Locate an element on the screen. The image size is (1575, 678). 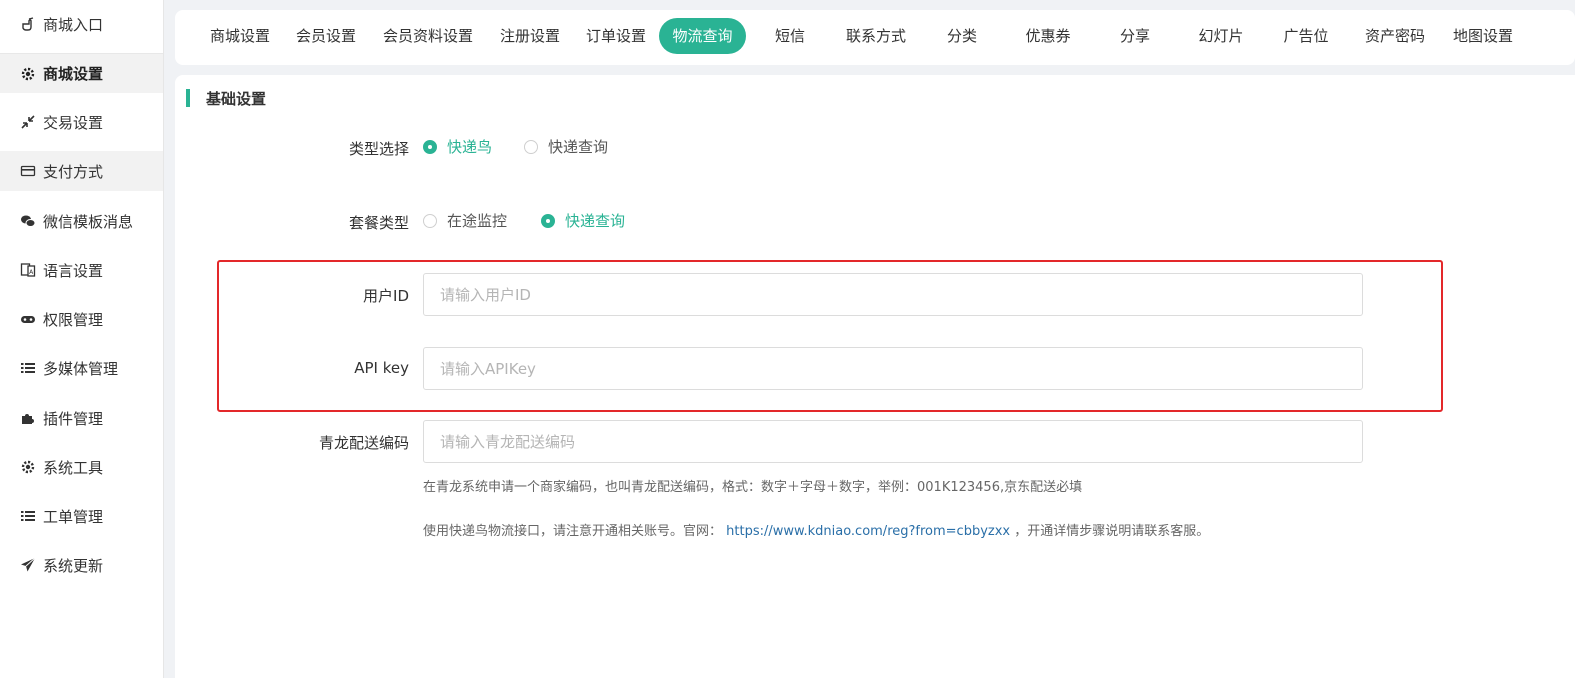
radio-express-query: 快递查询 is located at coordinates (566, 146).